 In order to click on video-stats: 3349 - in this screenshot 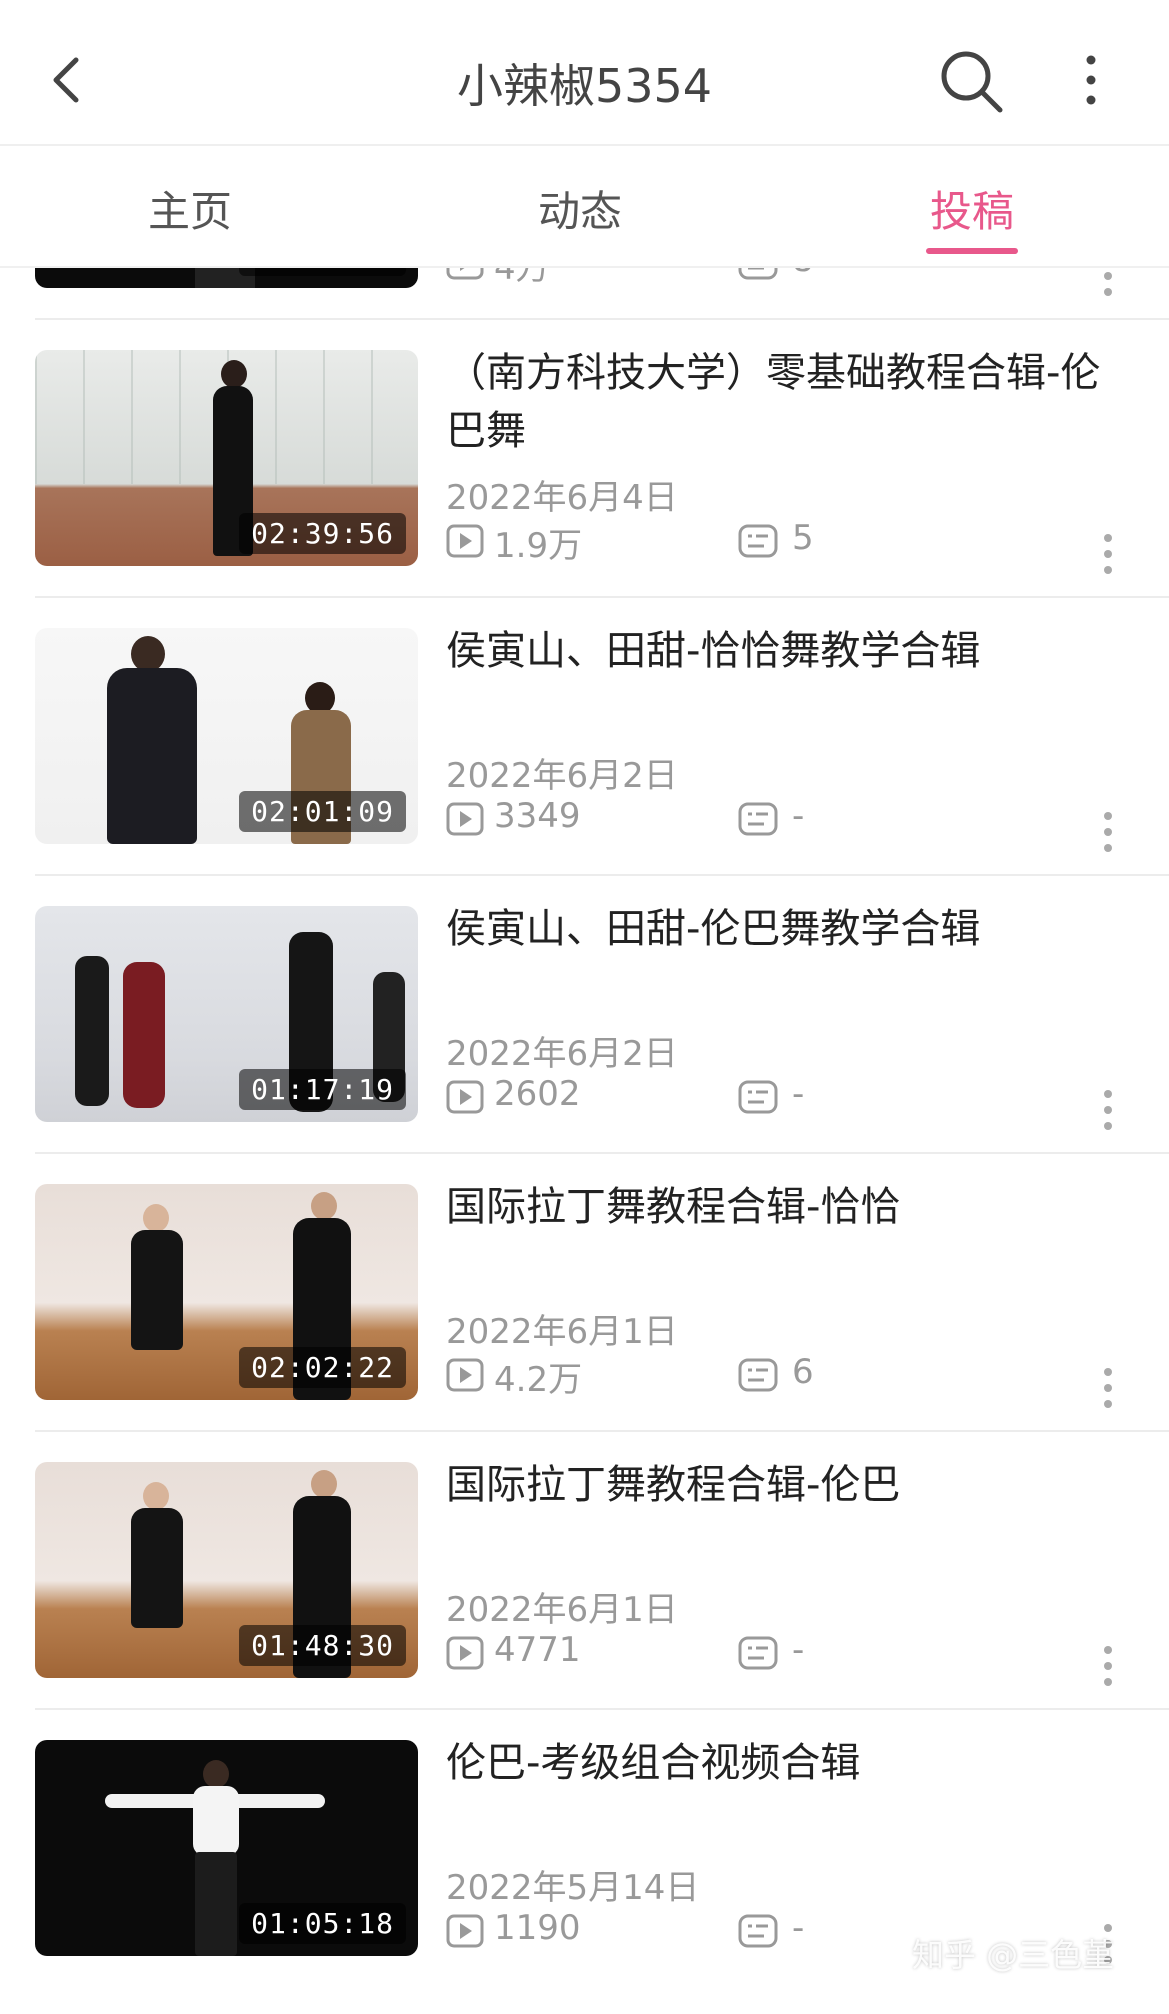, I will do `click(796, 821)`.